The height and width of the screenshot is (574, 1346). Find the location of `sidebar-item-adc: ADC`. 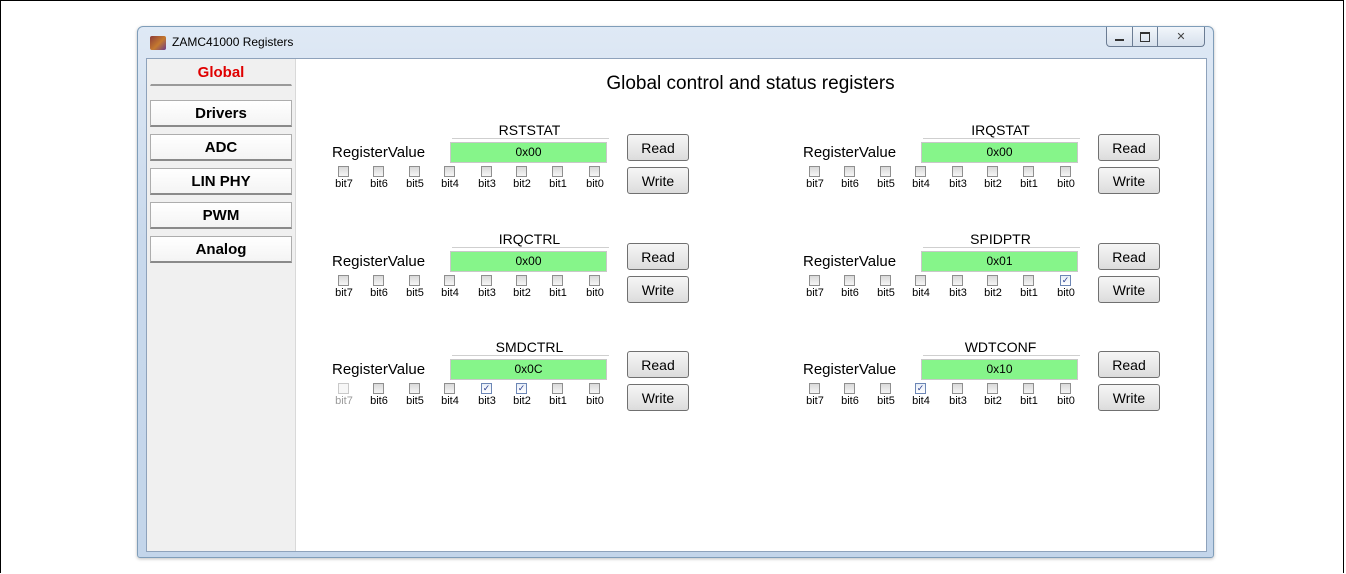

sidebar-item-adc: ADC is located at coordinates (221, 147).